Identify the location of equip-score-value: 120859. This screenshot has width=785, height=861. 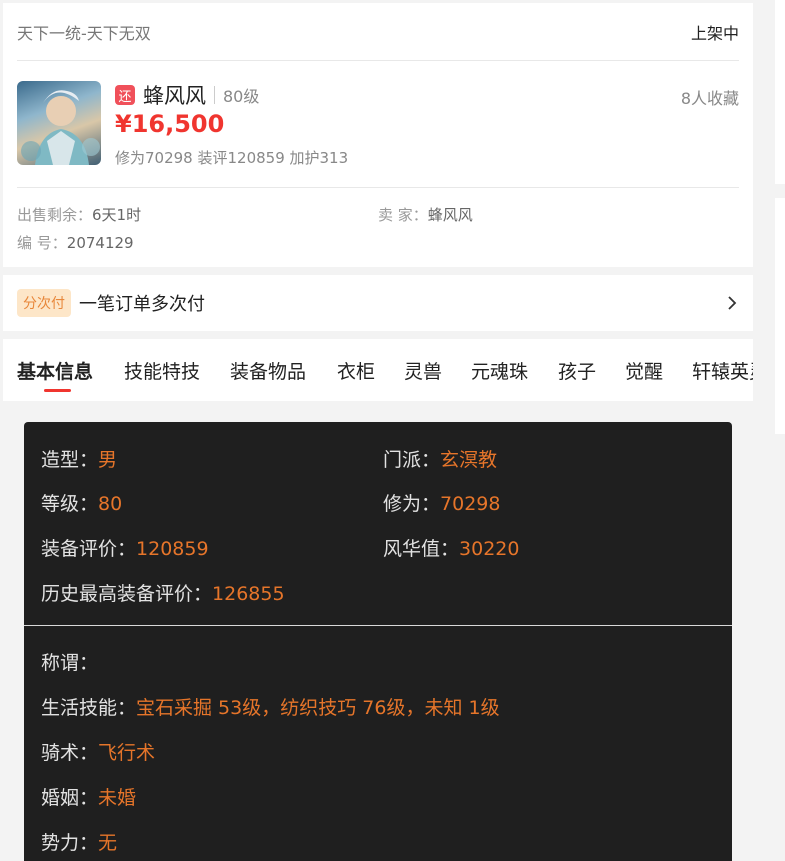
(172, 549).